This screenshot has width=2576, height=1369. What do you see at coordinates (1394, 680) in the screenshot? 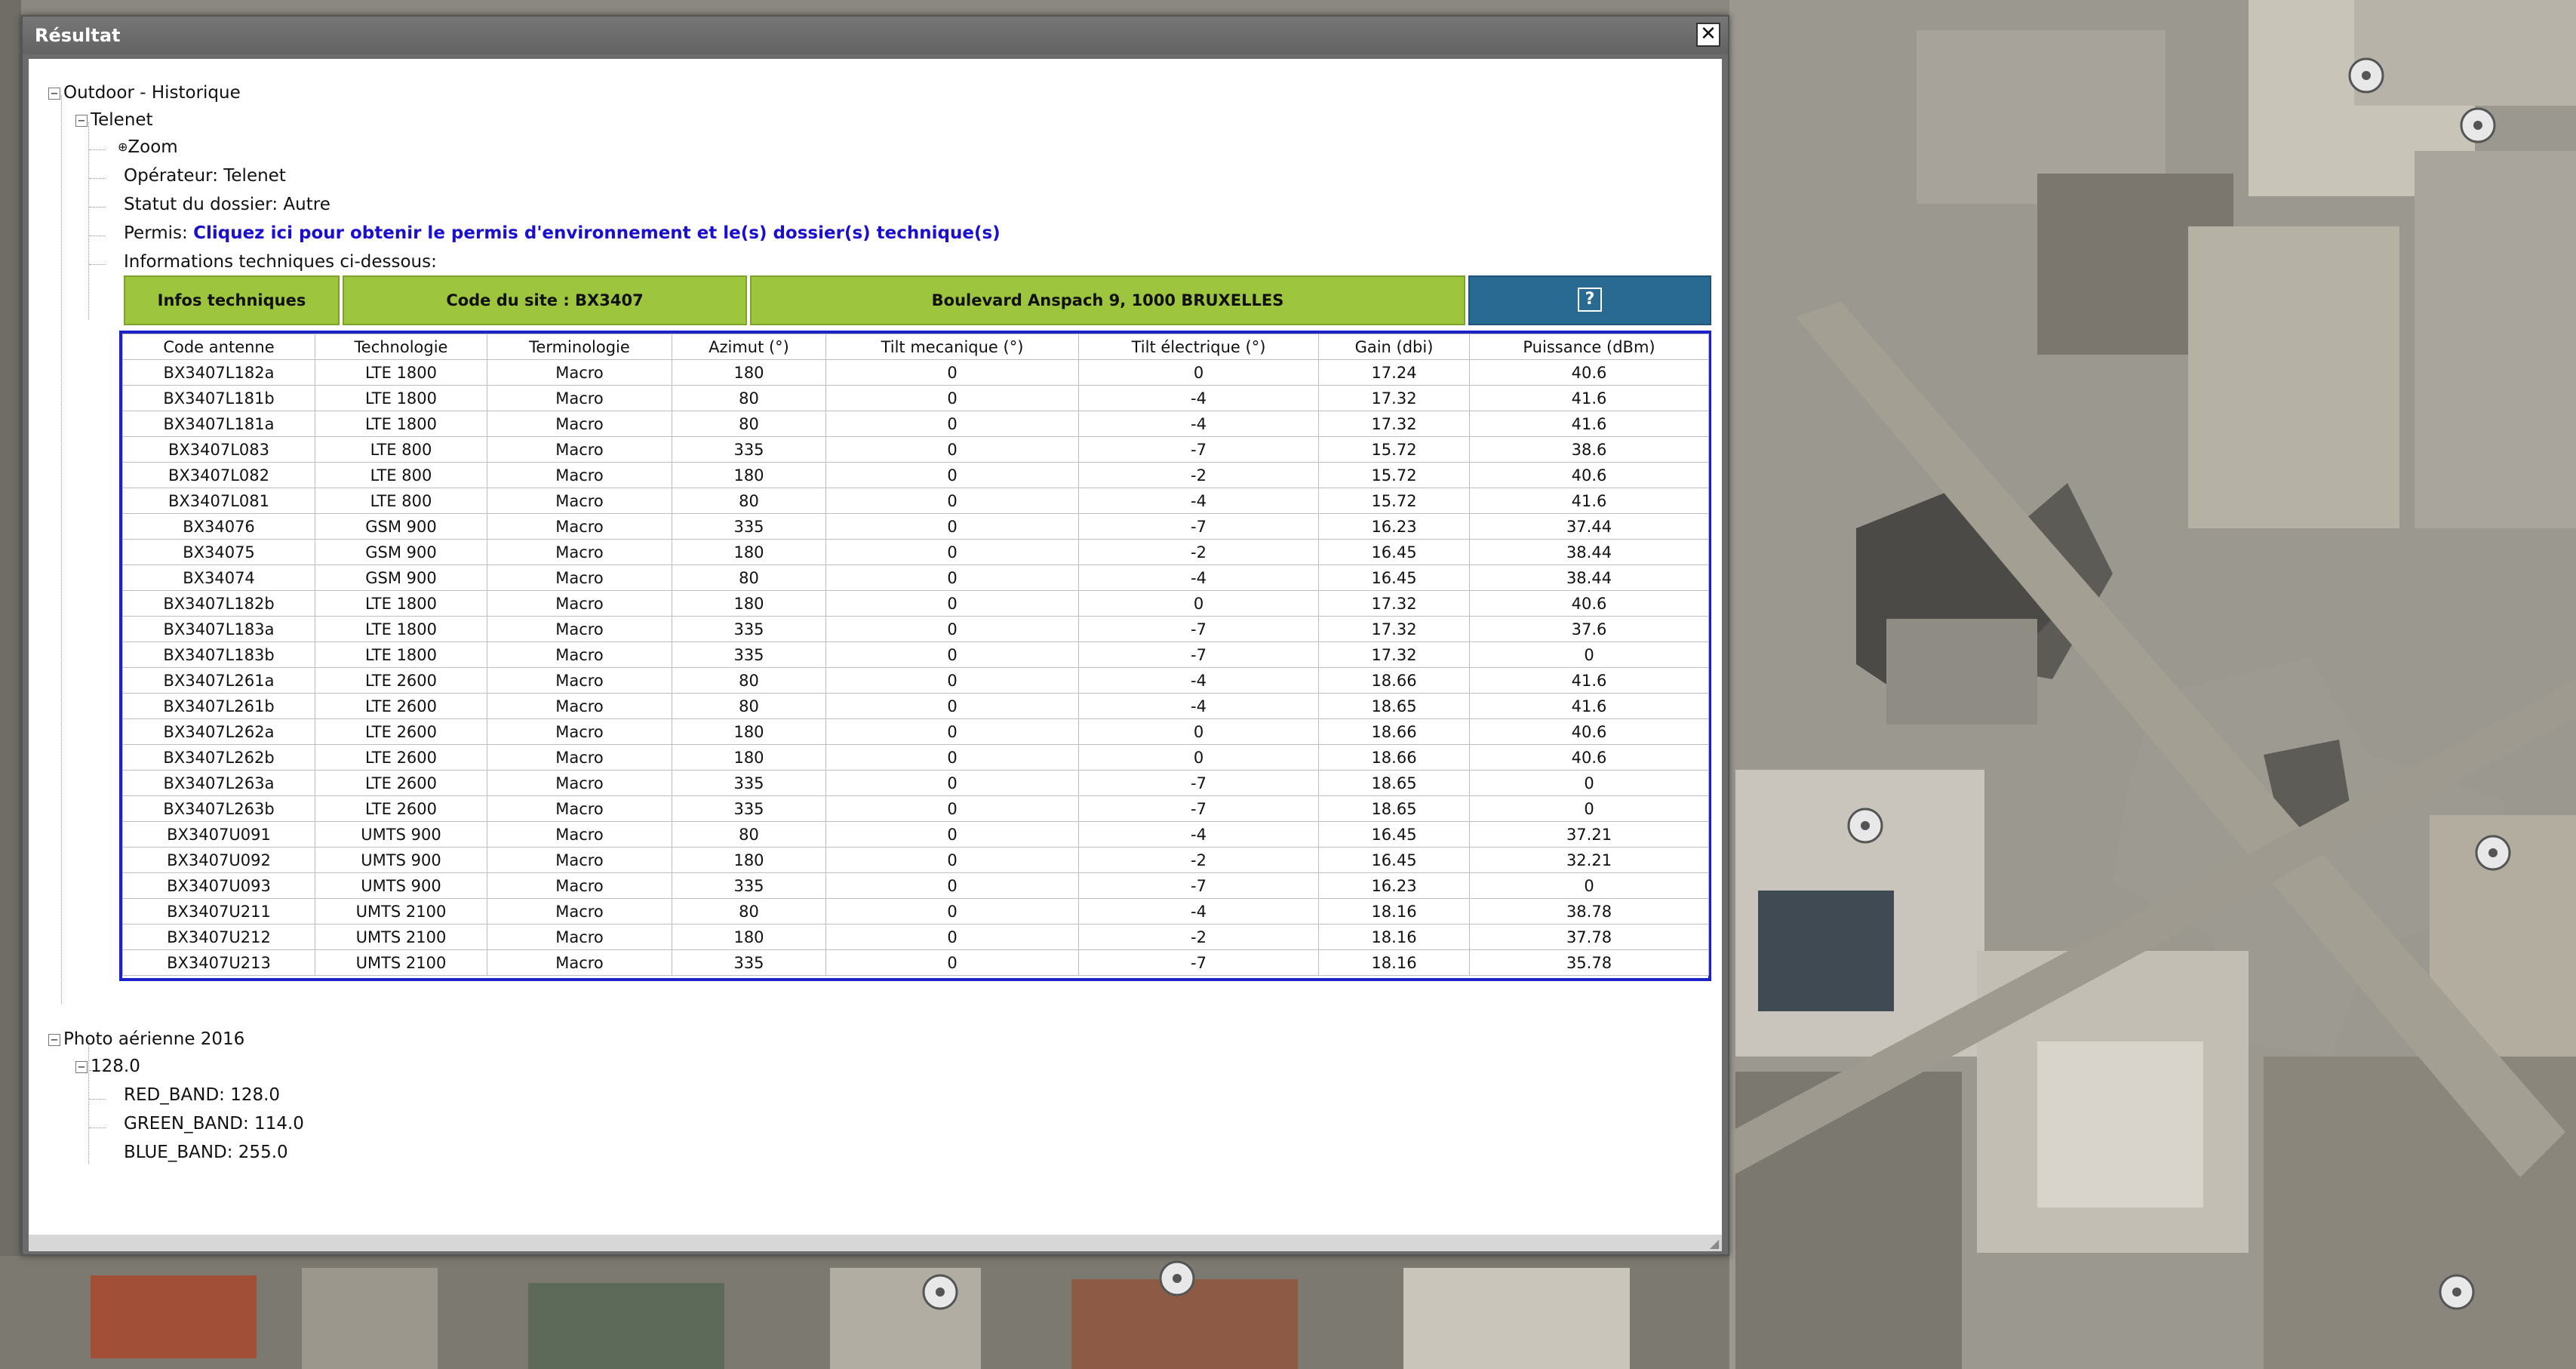
I see `table-cell: 18.66` at bounding box center [1394, 680].